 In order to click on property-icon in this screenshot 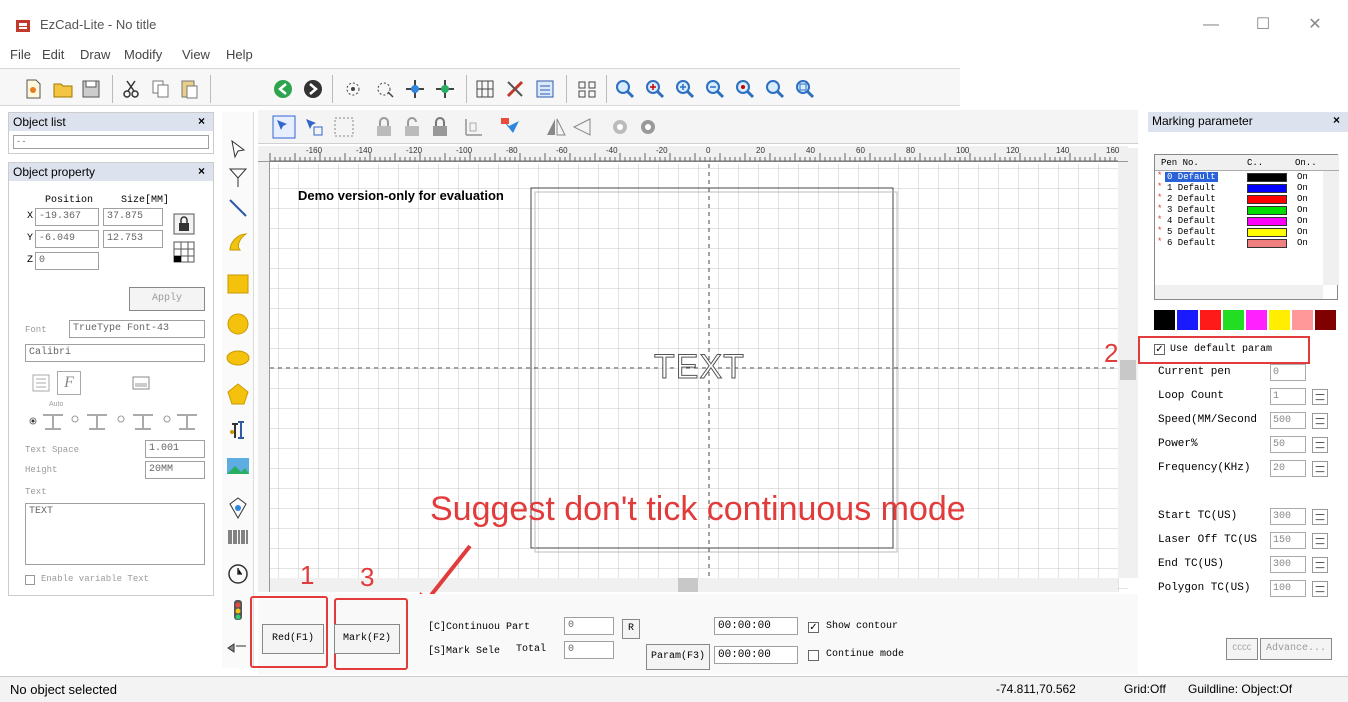, I will do `click(545, 89)`.